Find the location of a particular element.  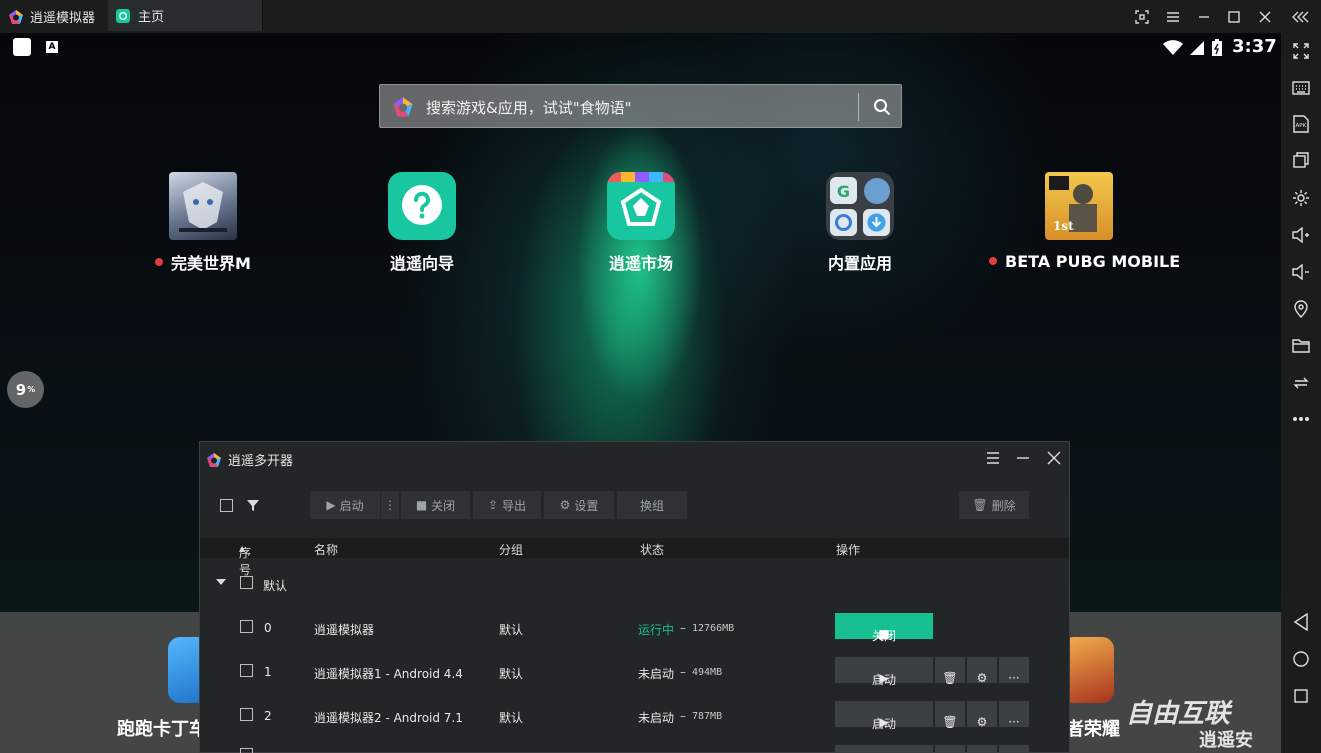

svg-text: APK is located at coordinates (1301, 126).